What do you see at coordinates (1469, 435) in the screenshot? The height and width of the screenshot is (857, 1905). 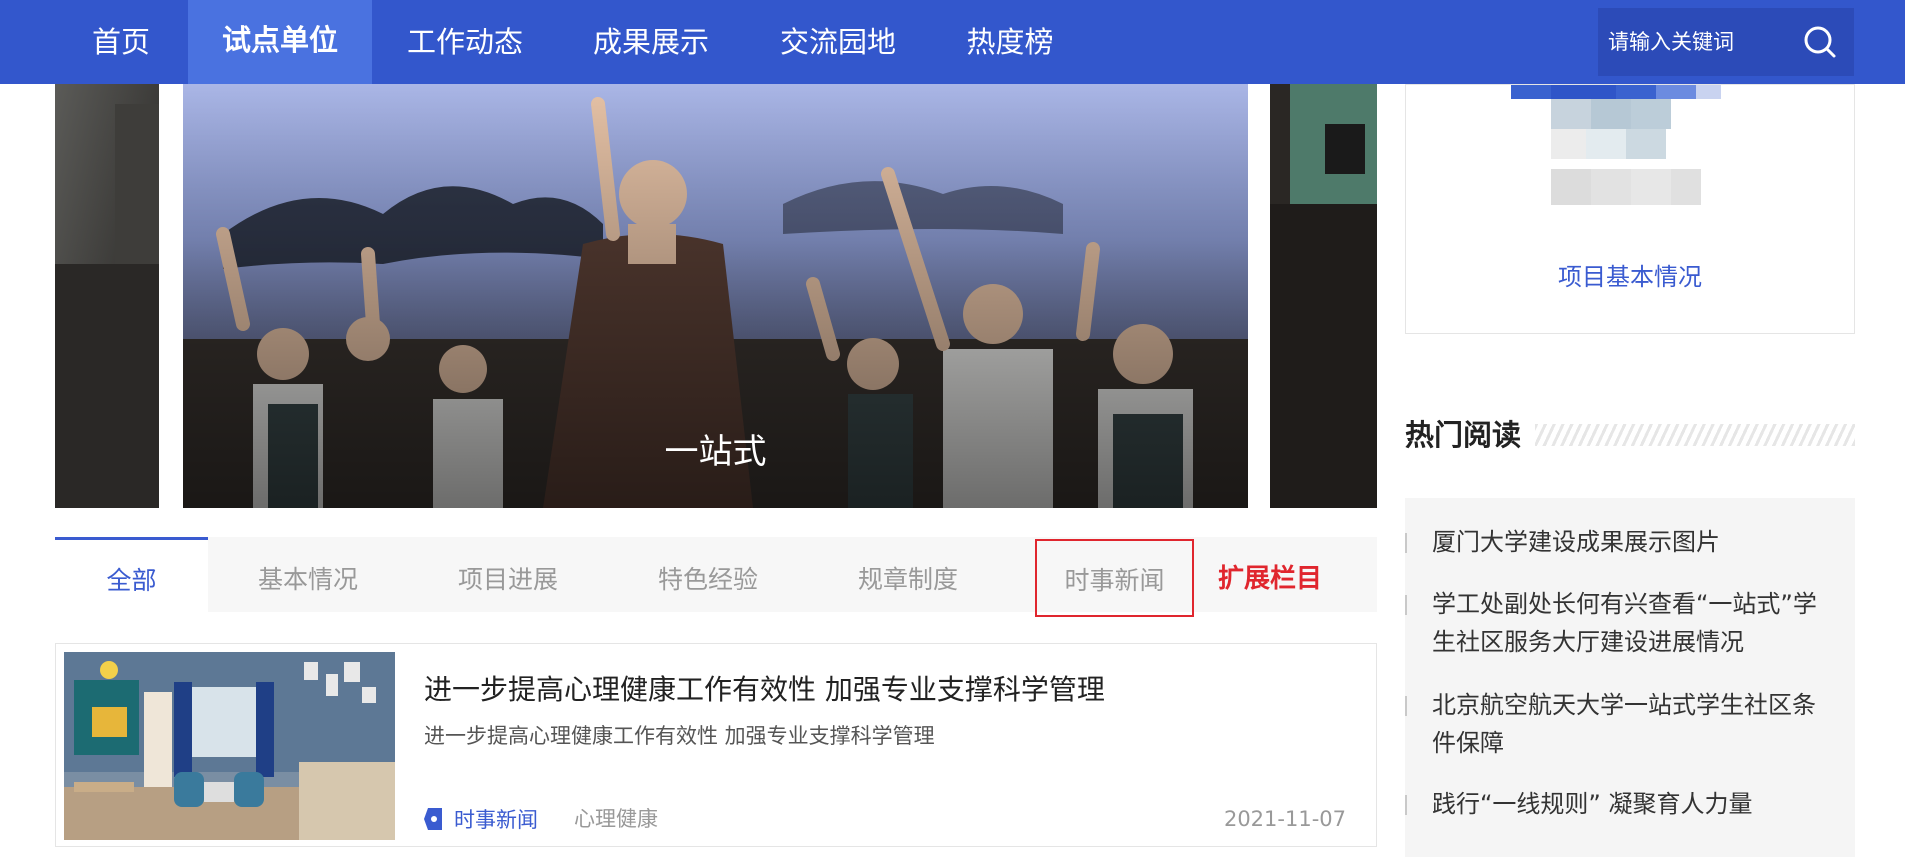 I see `hot-read-title: 热门阅读` at bounding box center [1469, 435].